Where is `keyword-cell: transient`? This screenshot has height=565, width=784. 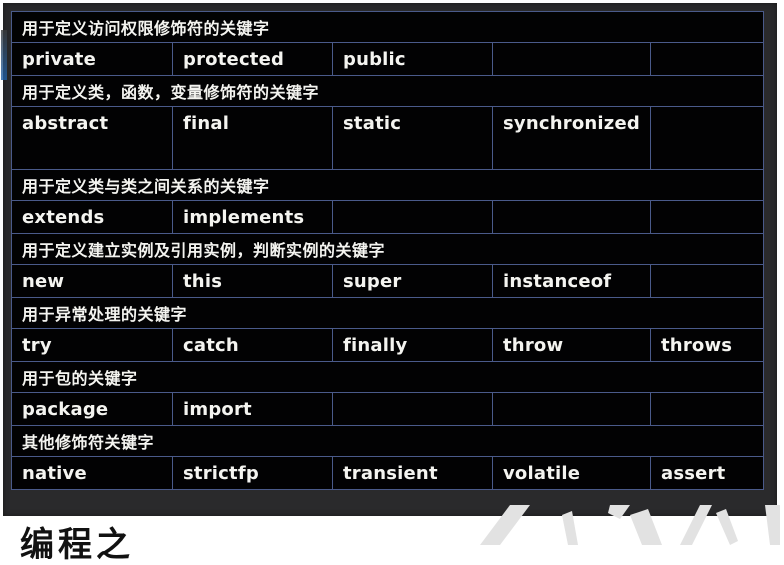 keyword-cell: transient is located at coordinates (412, 473).